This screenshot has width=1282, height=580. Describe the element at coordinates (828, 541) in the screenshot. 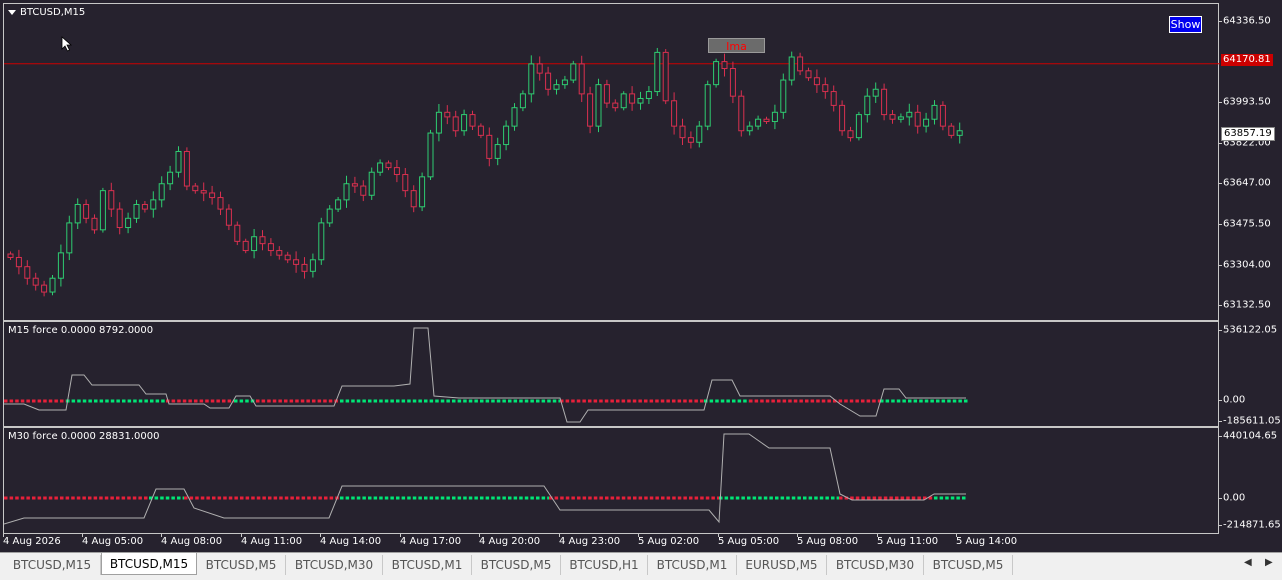

I see `time-axis-label: 5 Aug 08:00` at that location.